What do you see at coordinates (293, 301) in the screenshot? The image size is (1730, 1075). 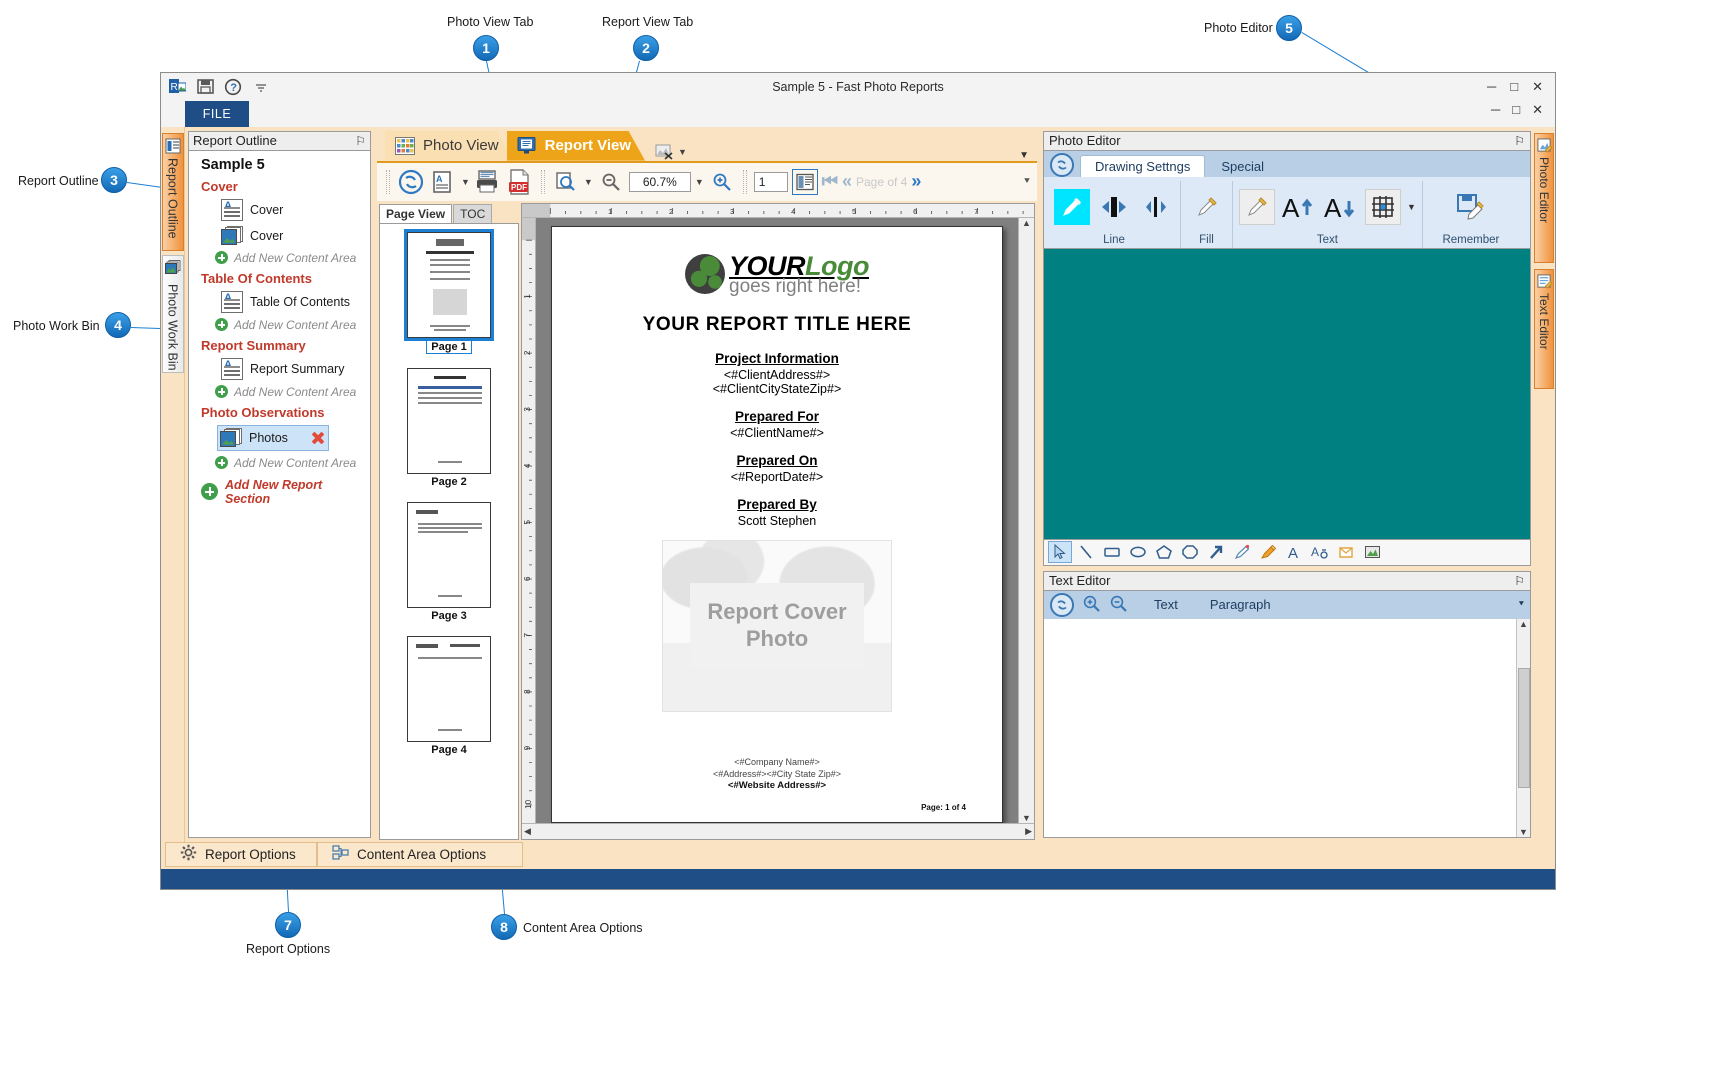 I see `outline-item-toc: Table Of Contents` at bounding box center [293, 301].